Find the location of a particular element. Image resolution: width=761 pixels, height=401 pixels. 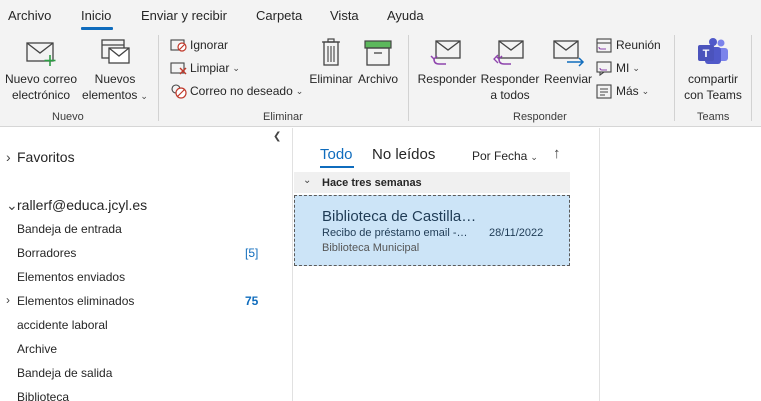

collapse-pane-icon: ❮ is located at coordinates (277, 136).